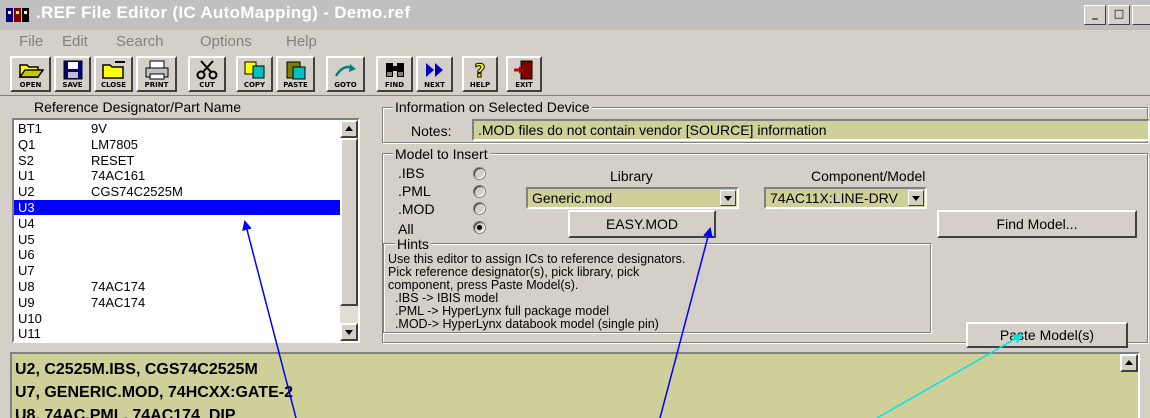 The height and width of the screenshot is (418, 1150). I want to click on scroll-down-button, so click(349, 332).